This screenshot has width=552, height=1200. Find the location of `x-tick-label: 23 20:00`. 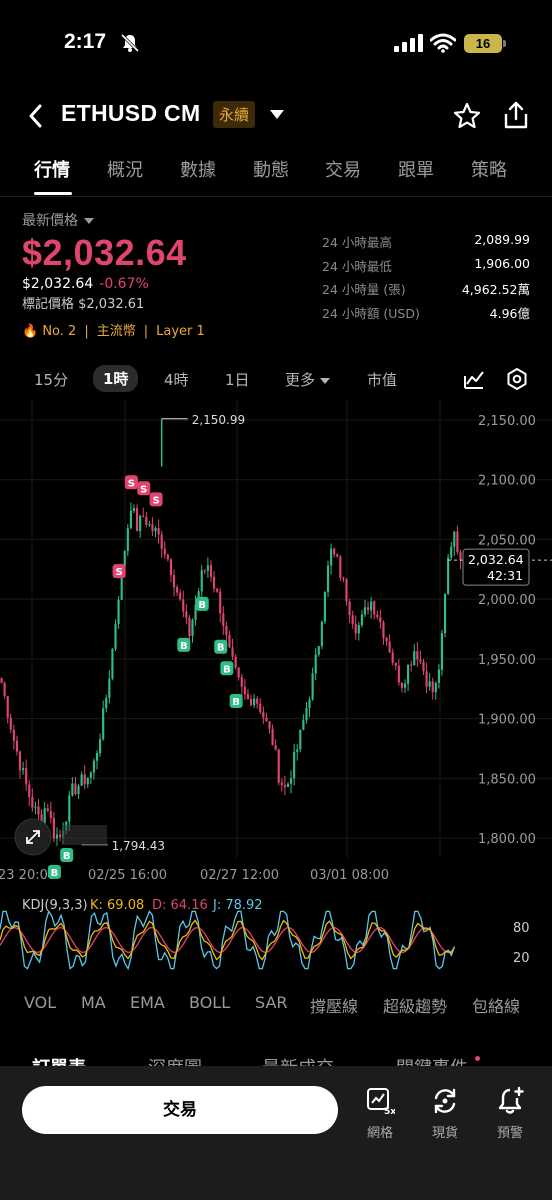

x-tick-label: 23 20:00 is located at coordinates (28, 875).